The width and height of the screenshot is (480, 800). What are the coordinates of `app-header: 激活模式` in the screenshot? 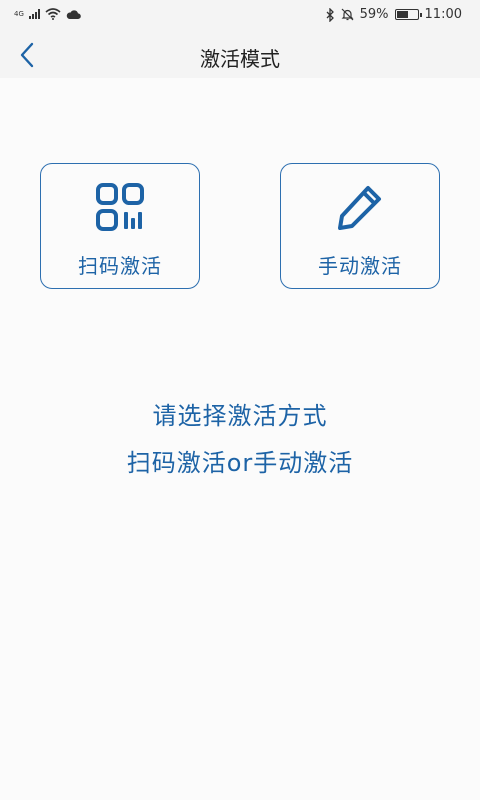 It's located at (240, 55).